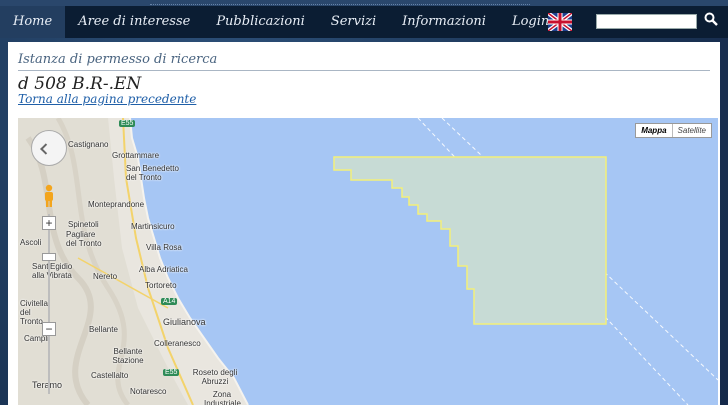 The height and width of the screenshot is (405, 728). I want to click on place-label: Castellalto, so click(110, 375).